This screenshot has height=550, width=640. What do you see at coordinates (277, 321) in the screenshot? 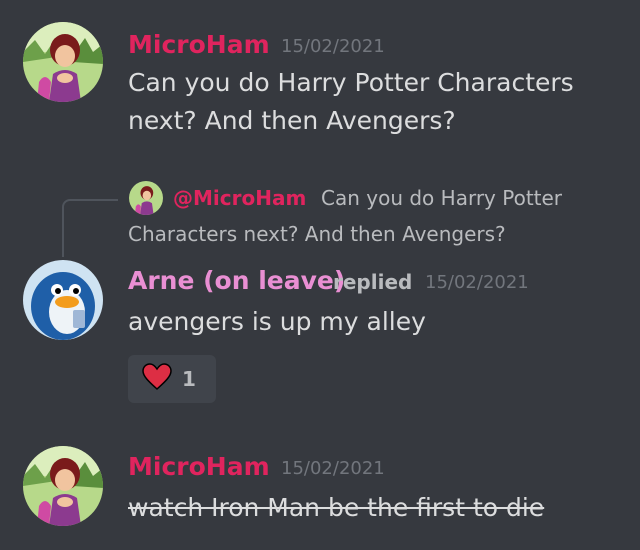
I see `message-text: avengers is up my alley` at bounding box center [277, 321].